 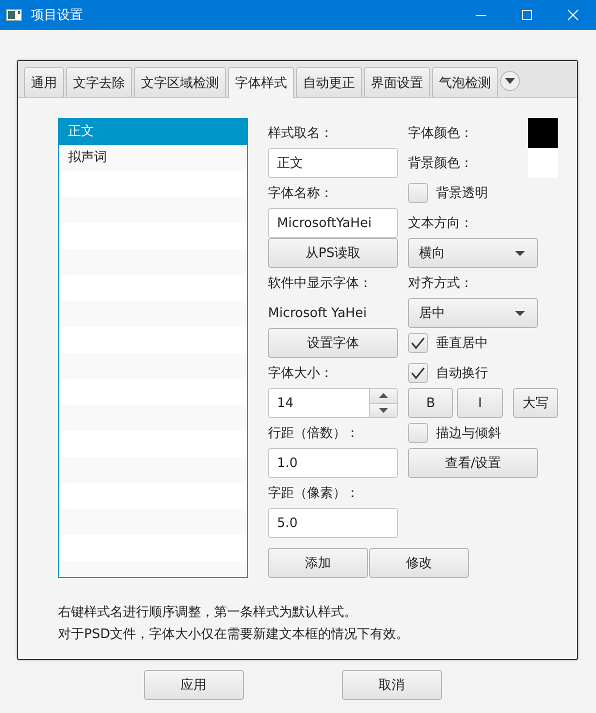 What do you see at coordinates (57, 15) in the screenshot?
I see `window-title: 项目设置` at bounding box center [57, 15].